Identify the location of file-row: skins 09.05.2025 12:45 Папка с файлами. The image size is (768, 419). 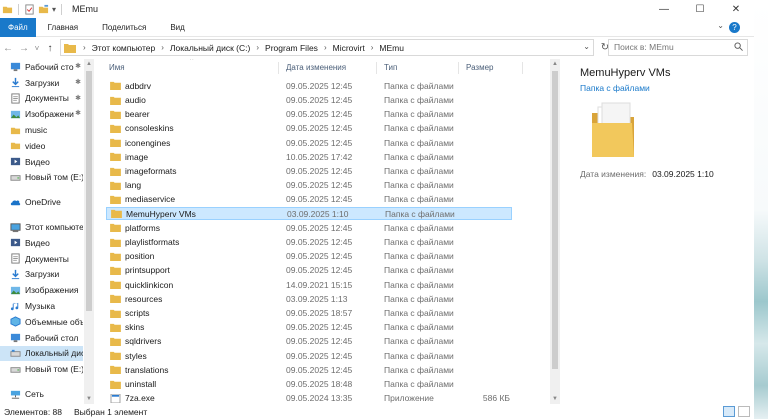
(309, 327).